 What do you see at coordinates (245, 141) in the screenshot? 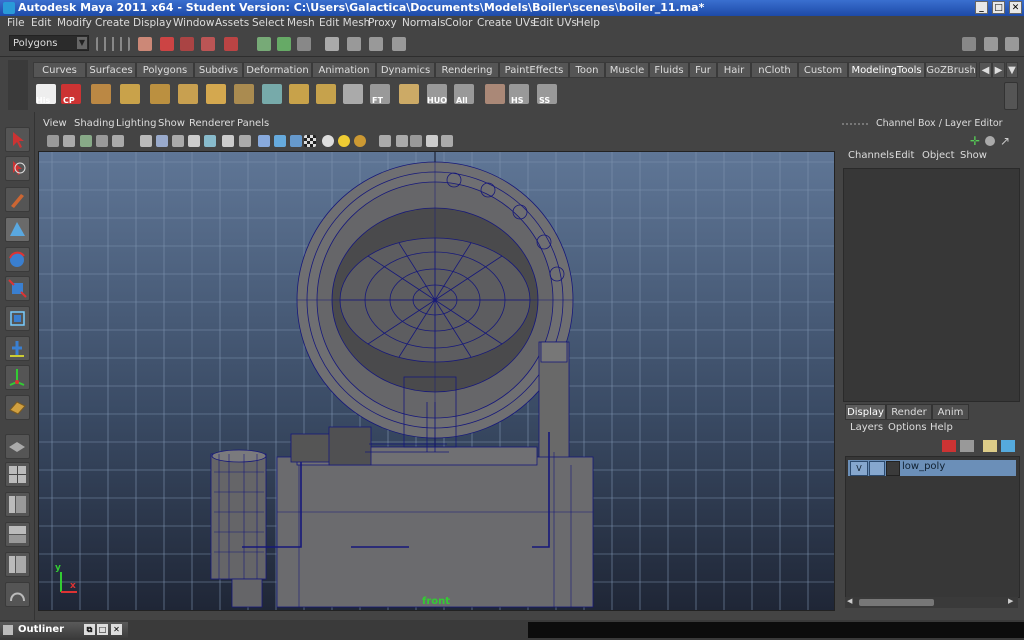
I see `use-all-lights-icon` at bounding box center [245, 141].